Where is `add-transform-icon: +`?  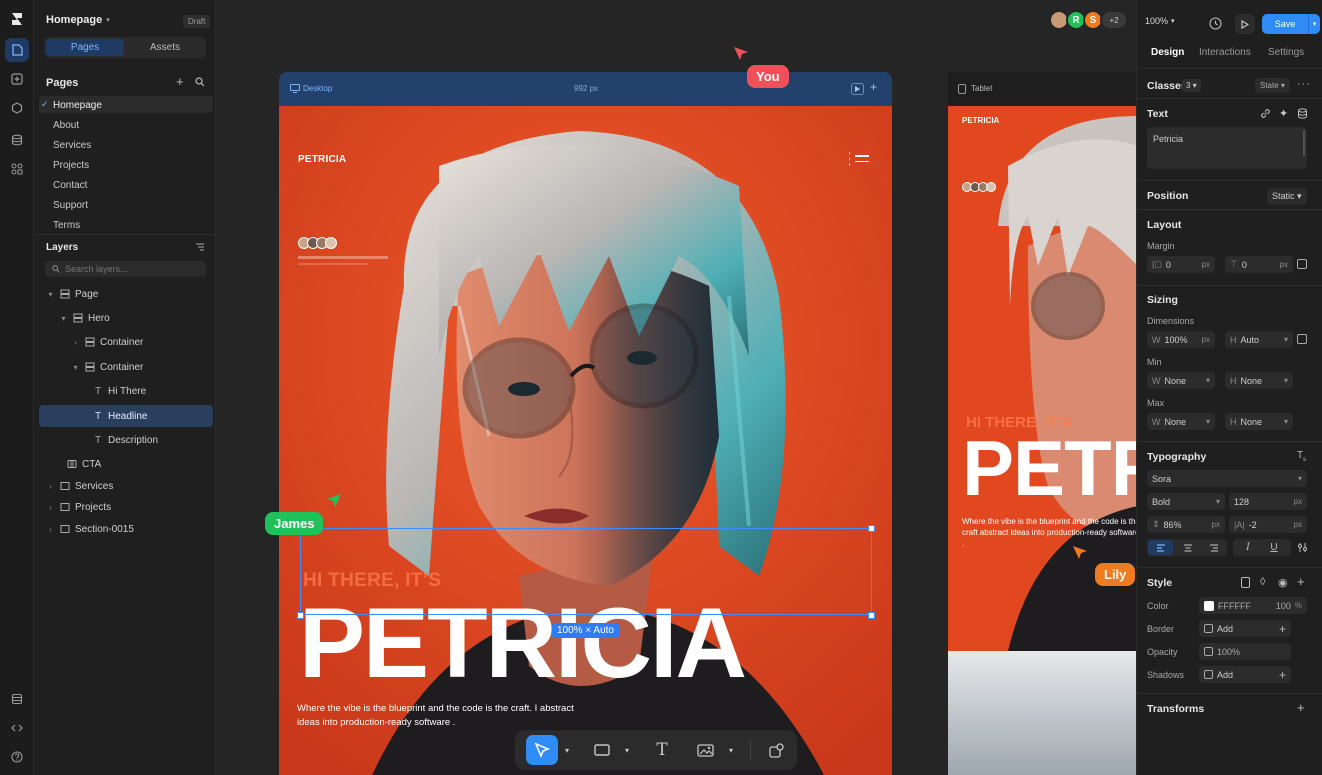
add-transform-icon: + is located at coordinates (1301, 707).